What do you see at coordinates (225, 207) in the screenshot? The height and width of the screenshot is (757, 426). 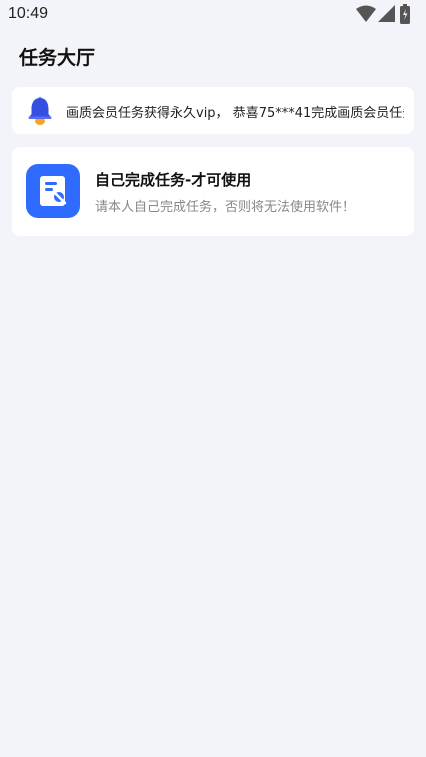 I see `task-description: 请本人自己完成任务，否则将无法使用软件！` at bounding box center [225, 207].